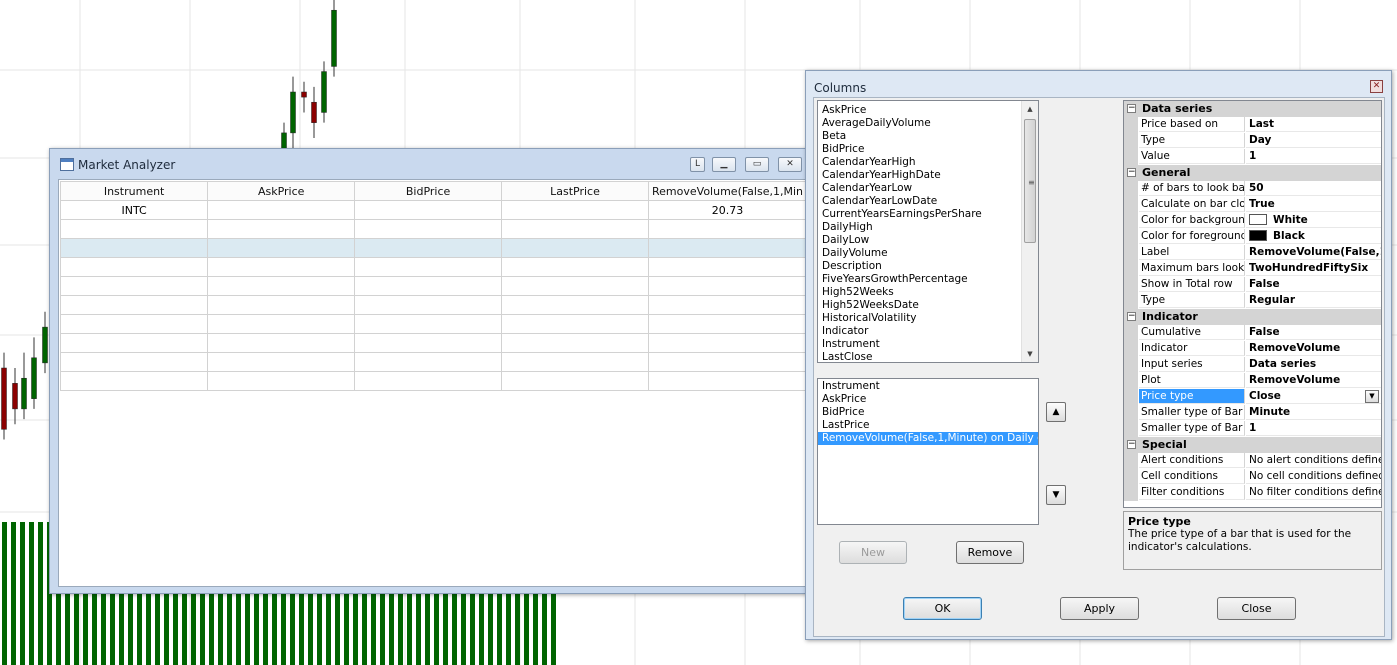 The image size is (1397, 665). Describe the element at coordinates (873, 552) in the screenshot. I see `new-button: New` at that location.